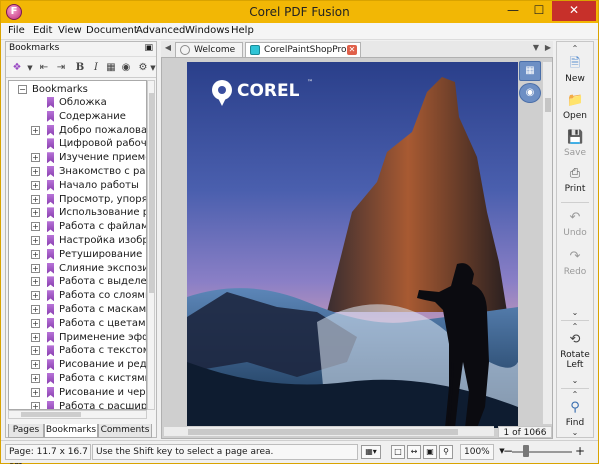 Image resolution: width=599 pixels, height=464 pixels. Describe the element at coordinates (77, 212) in the screenshot. I see `list-item: + Использование раб` at that location.